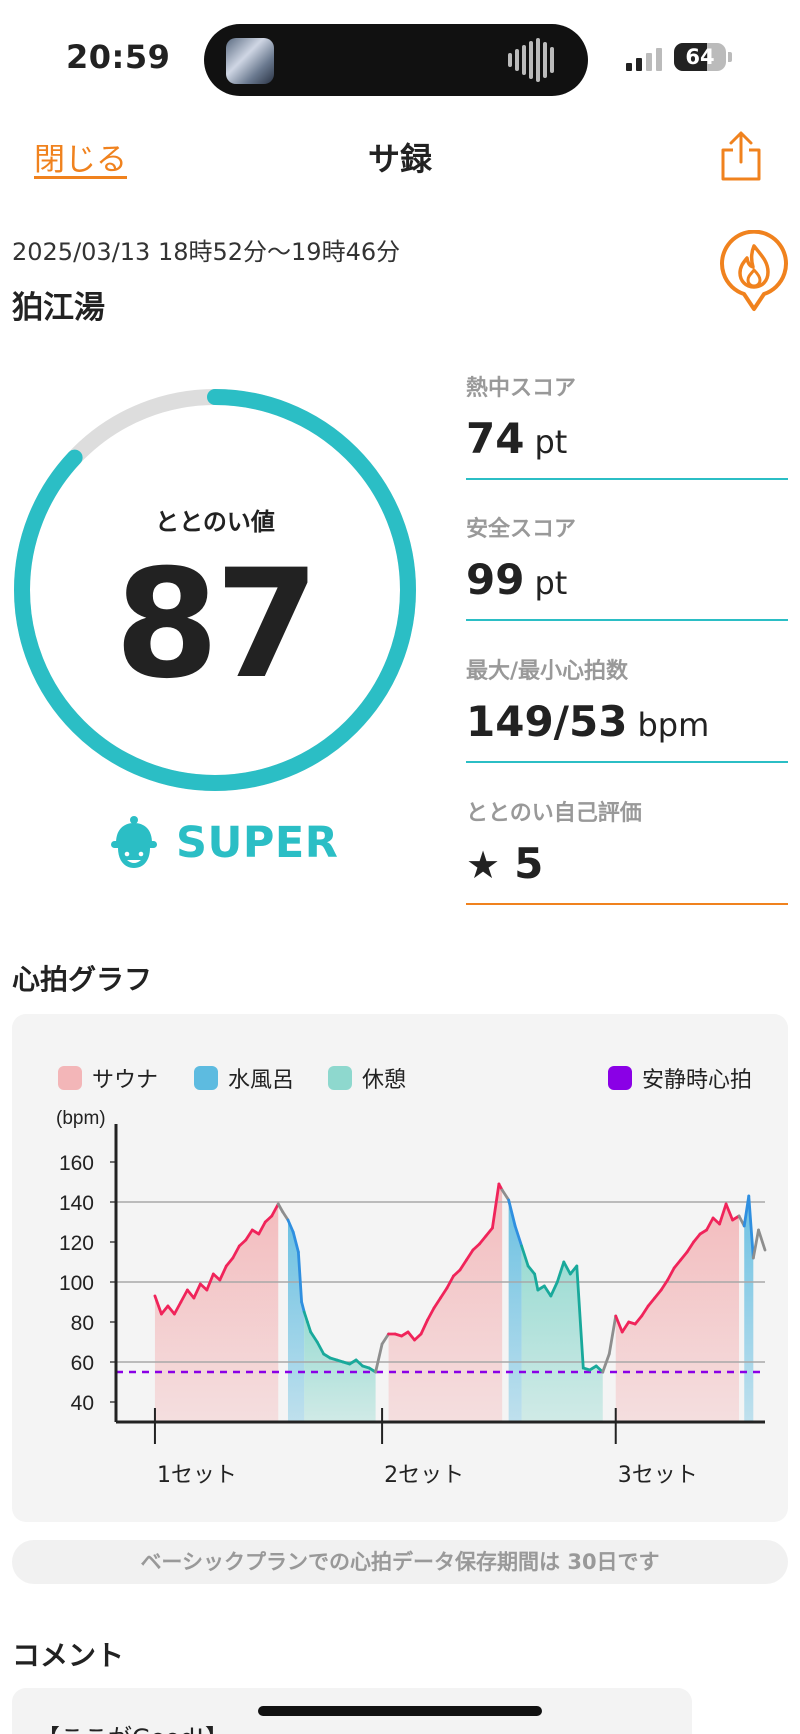 Image resolution: width=800 pixels, height=1734 pixels. What do you see at coordinates (554, 813) in the screenshot?
I see `stat-label: ととのい自己評価` at bounding box center [554, 813].